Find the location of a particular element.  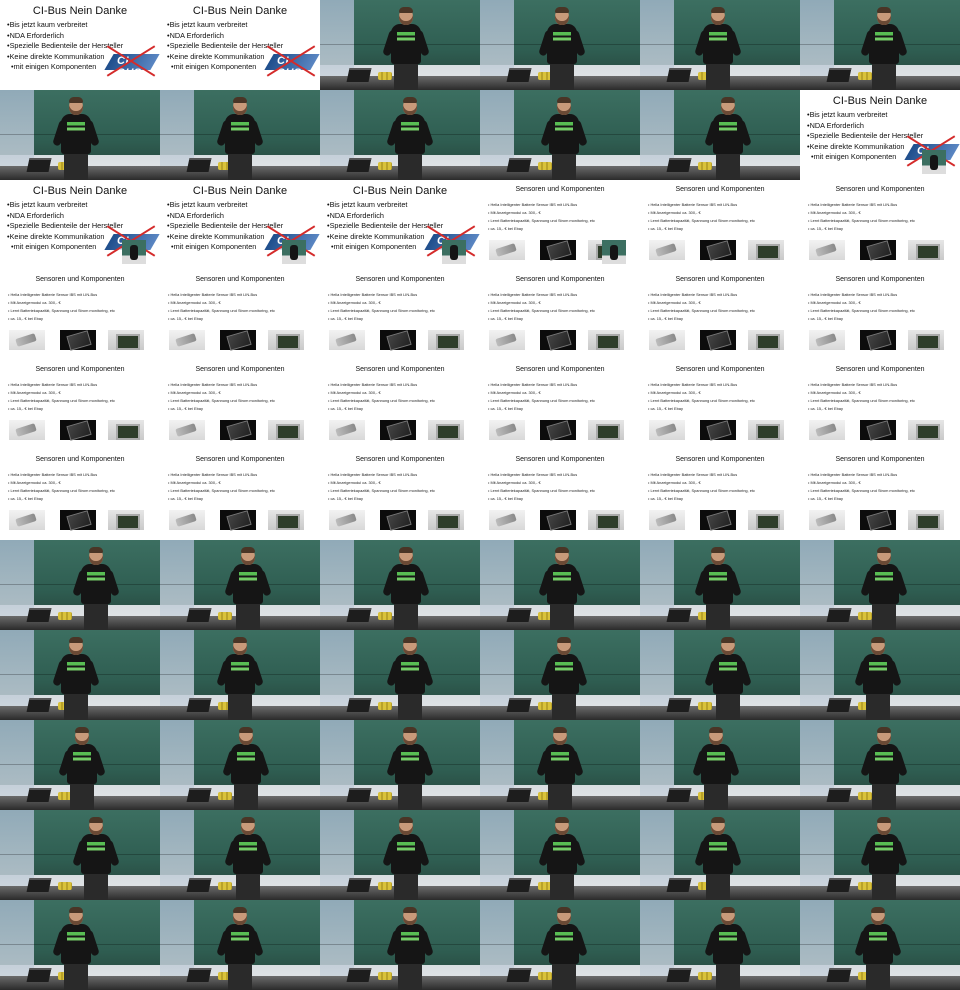

bullet-item: NDA Erforderlich is located at coordinates (225, 216).